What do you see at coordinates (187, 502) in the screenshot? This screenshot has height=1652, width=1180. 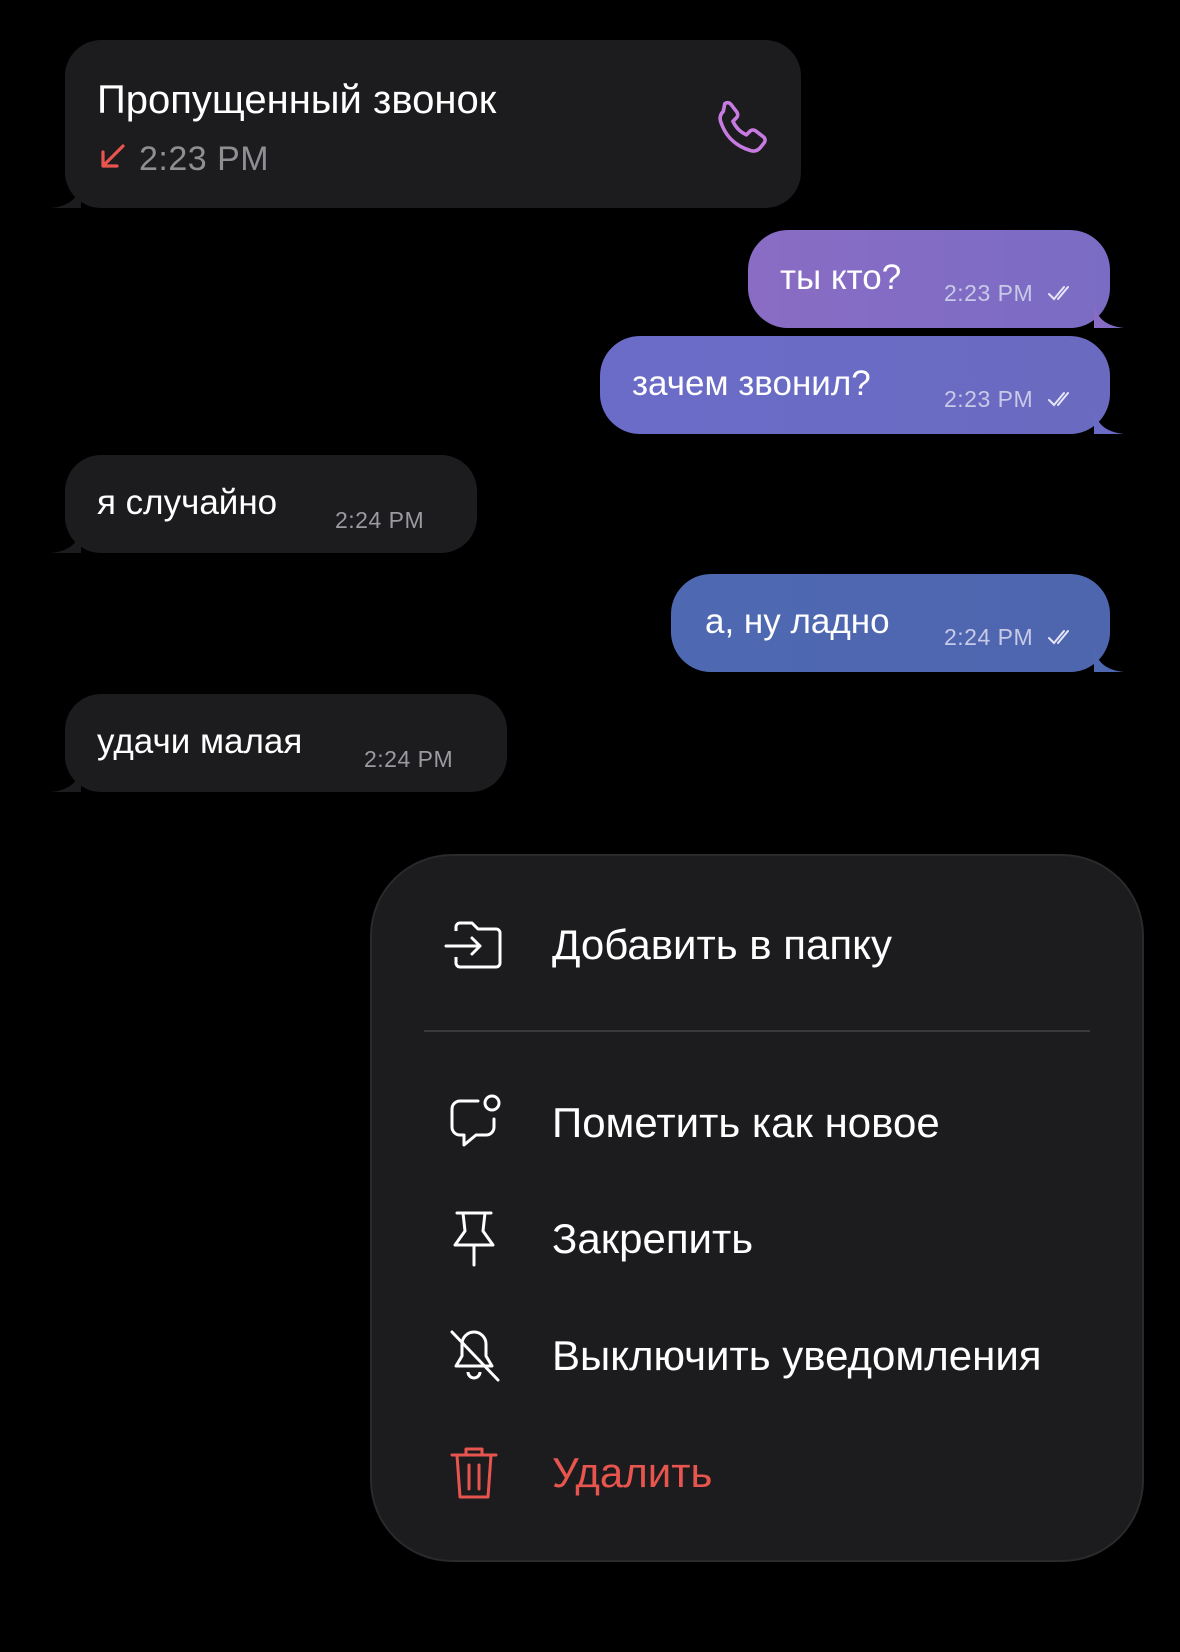 I see `message-text: я случайно` at bounding box center [187, 502].